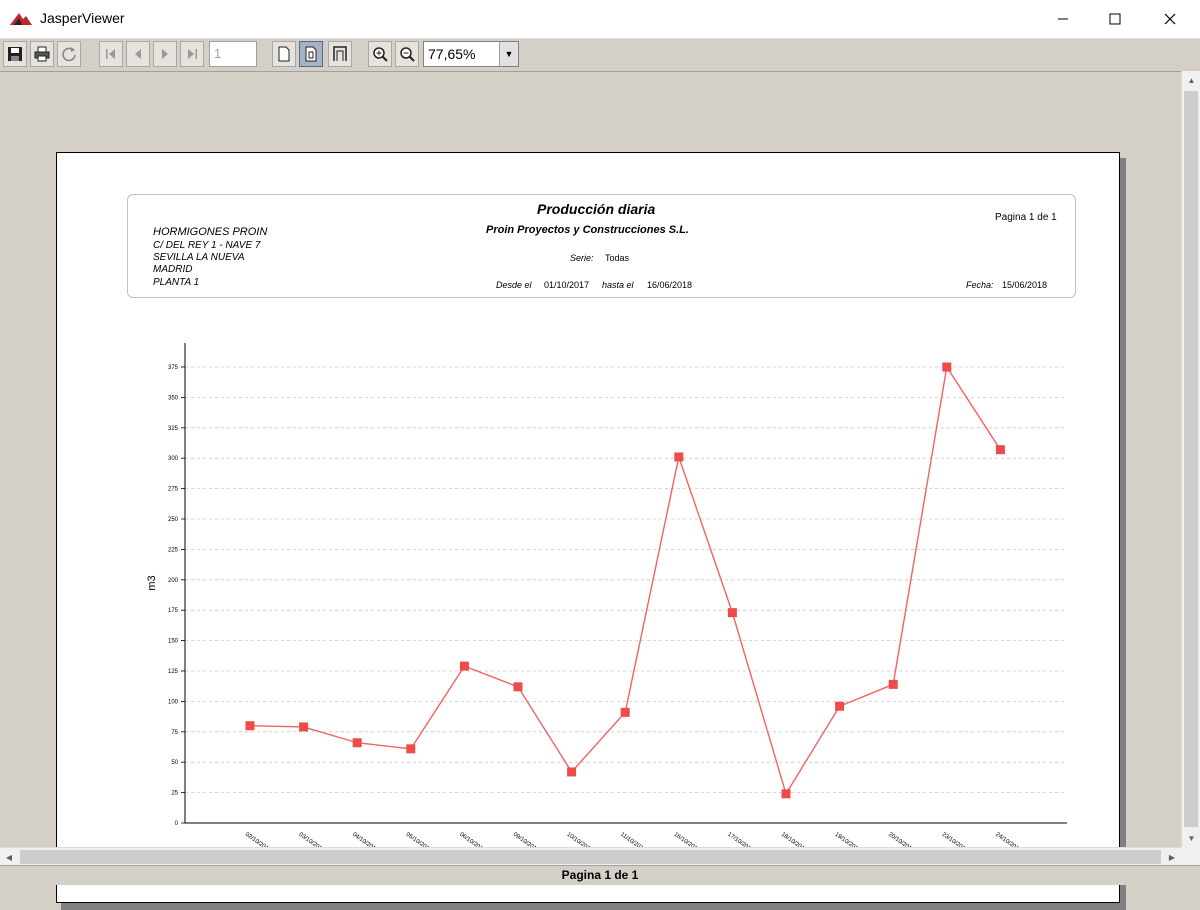 Image resolution: width=1200 pixels, height=910 pixels. I want to click on scrollbar-corner, so click(1190, 856).